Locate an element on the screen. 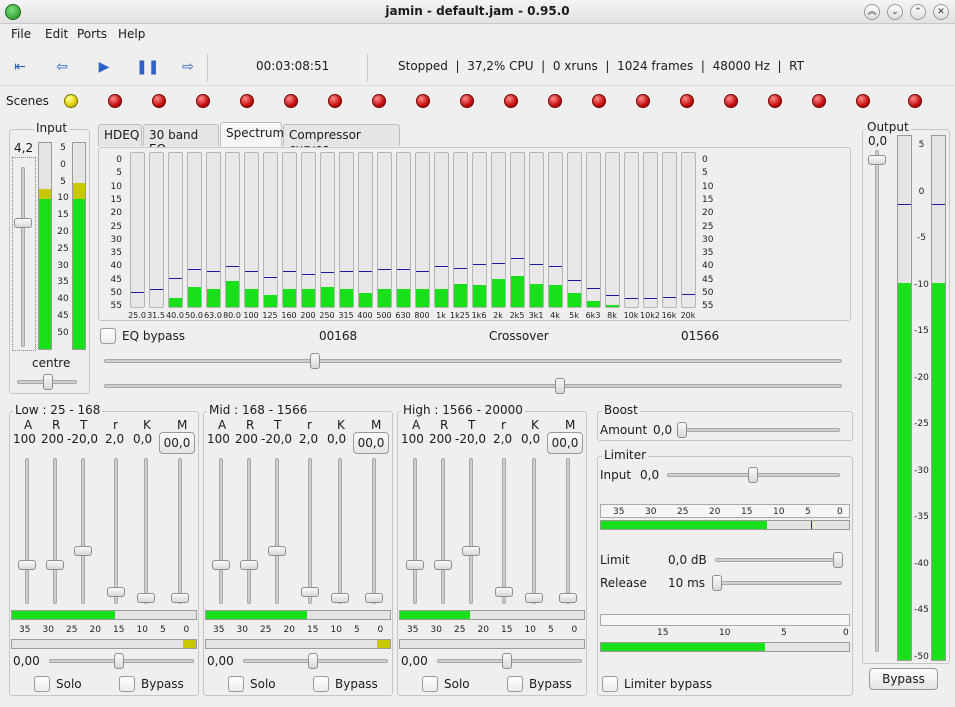  release-track is located at coordinates (778, 583).